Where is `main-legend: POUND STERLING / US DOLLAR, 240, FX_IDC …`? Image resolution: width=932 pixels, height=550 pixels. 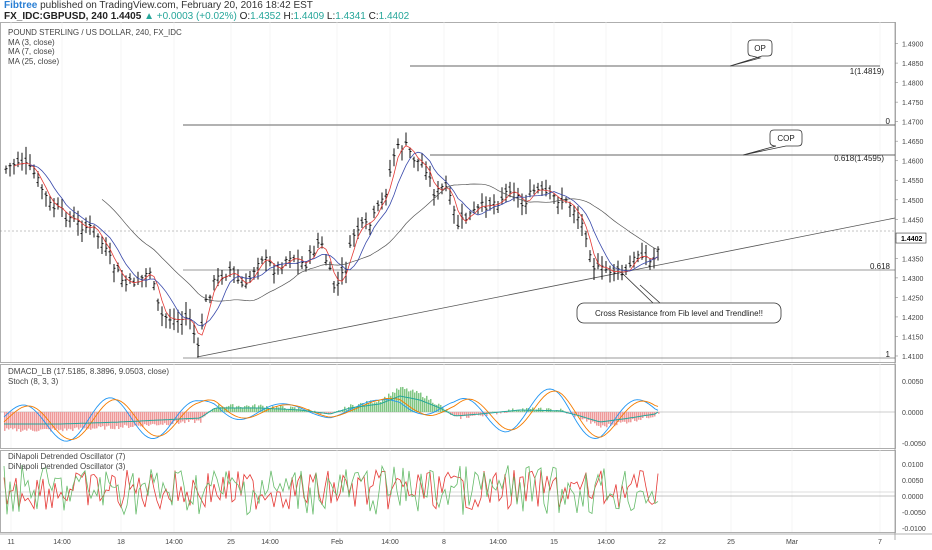
main-legend: POUND STERLING / US DOLLAR, 240, FX_IDC … is located at coordinates (95, 47).